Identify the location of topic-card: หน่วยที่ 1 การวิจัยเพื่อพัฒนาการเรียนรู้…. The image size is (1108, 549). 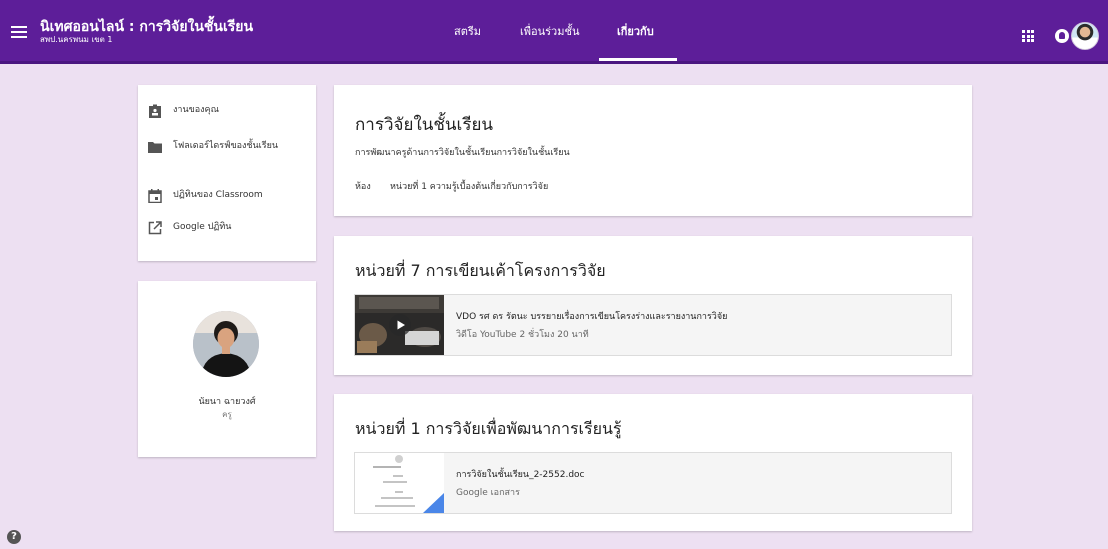
(653, 462).